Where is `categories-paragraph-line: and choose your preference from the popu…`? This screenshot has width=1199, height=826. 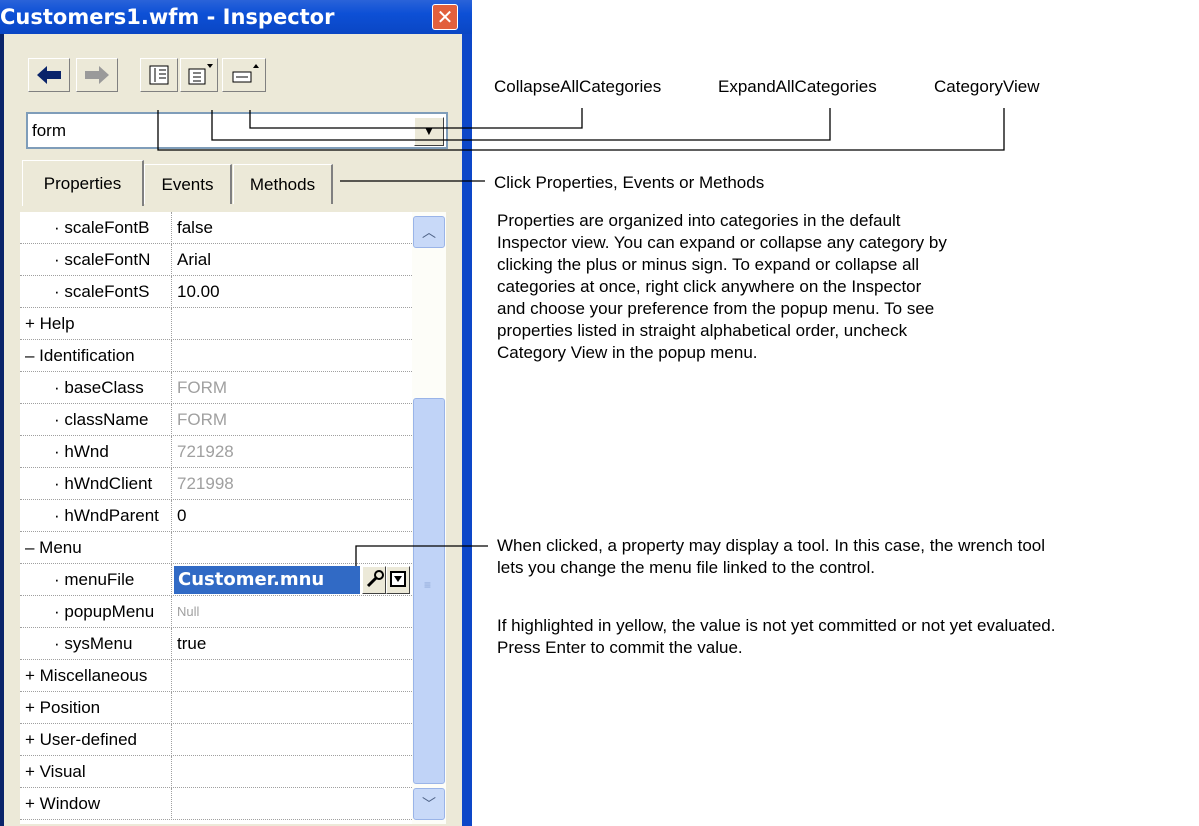
categories-paragraph-line: and choose your preference from the popu… is located at coordinates (716, 308).